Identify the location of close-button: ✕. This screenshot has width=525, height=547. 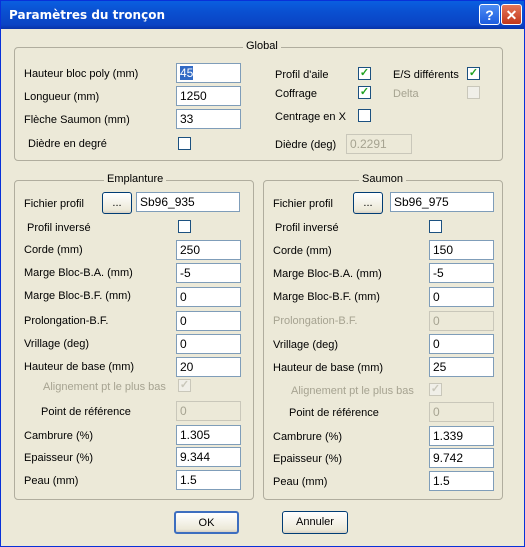
(511, 14).